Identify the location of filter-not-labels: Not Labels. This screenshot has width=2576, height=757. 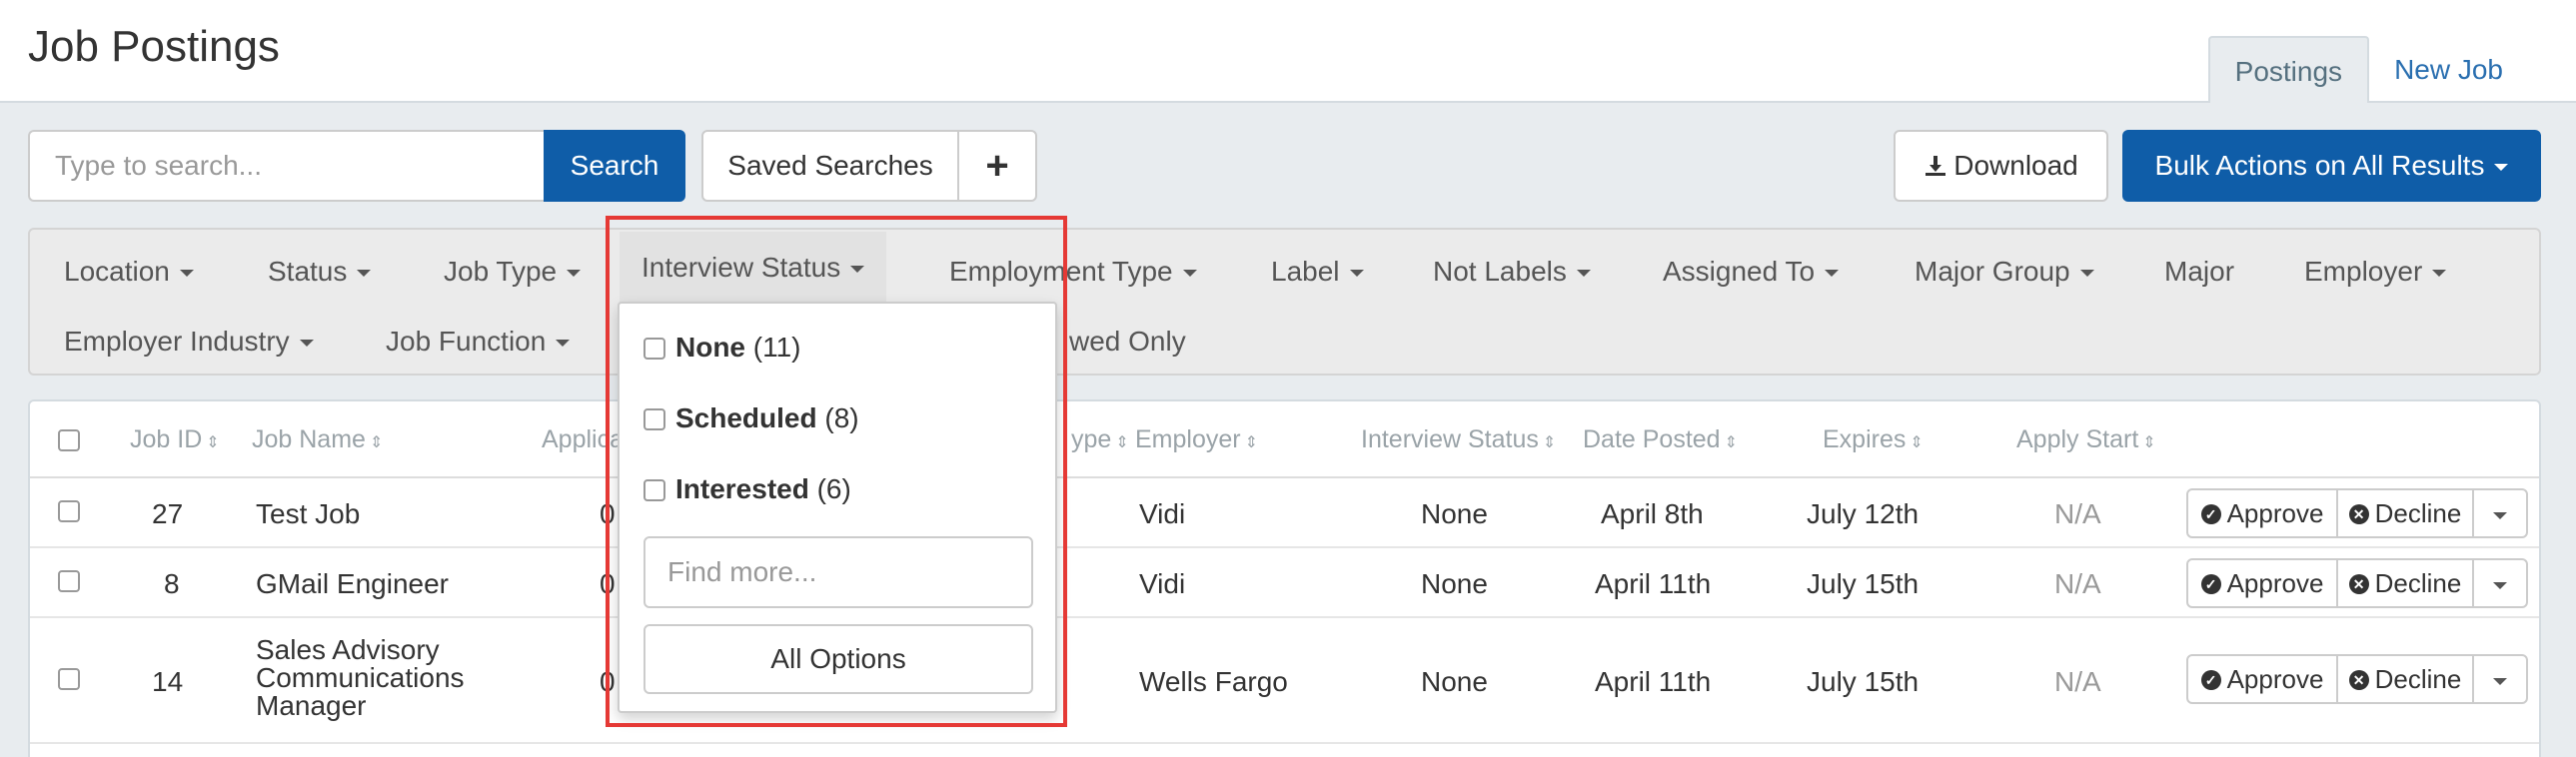
(1512, 272).